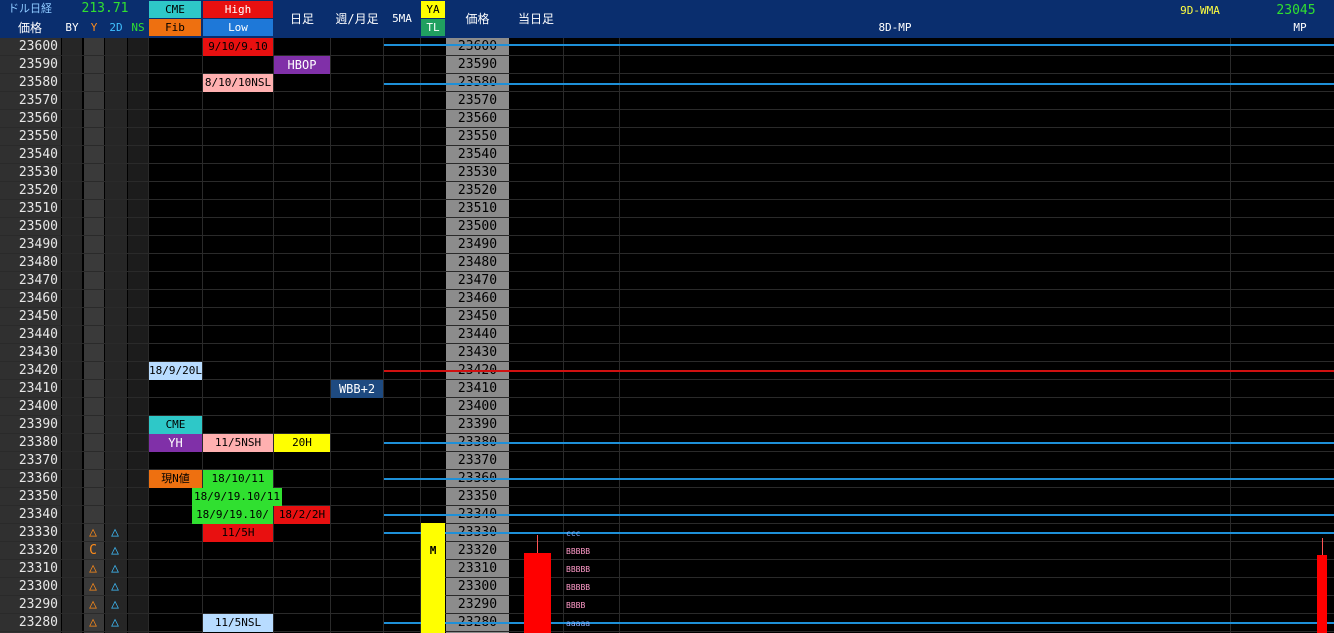 The image size is (1334, 633). Describe the element at coordinates (477, 406) in the screenshot. I see `price-cell-right: 23400` at that location.